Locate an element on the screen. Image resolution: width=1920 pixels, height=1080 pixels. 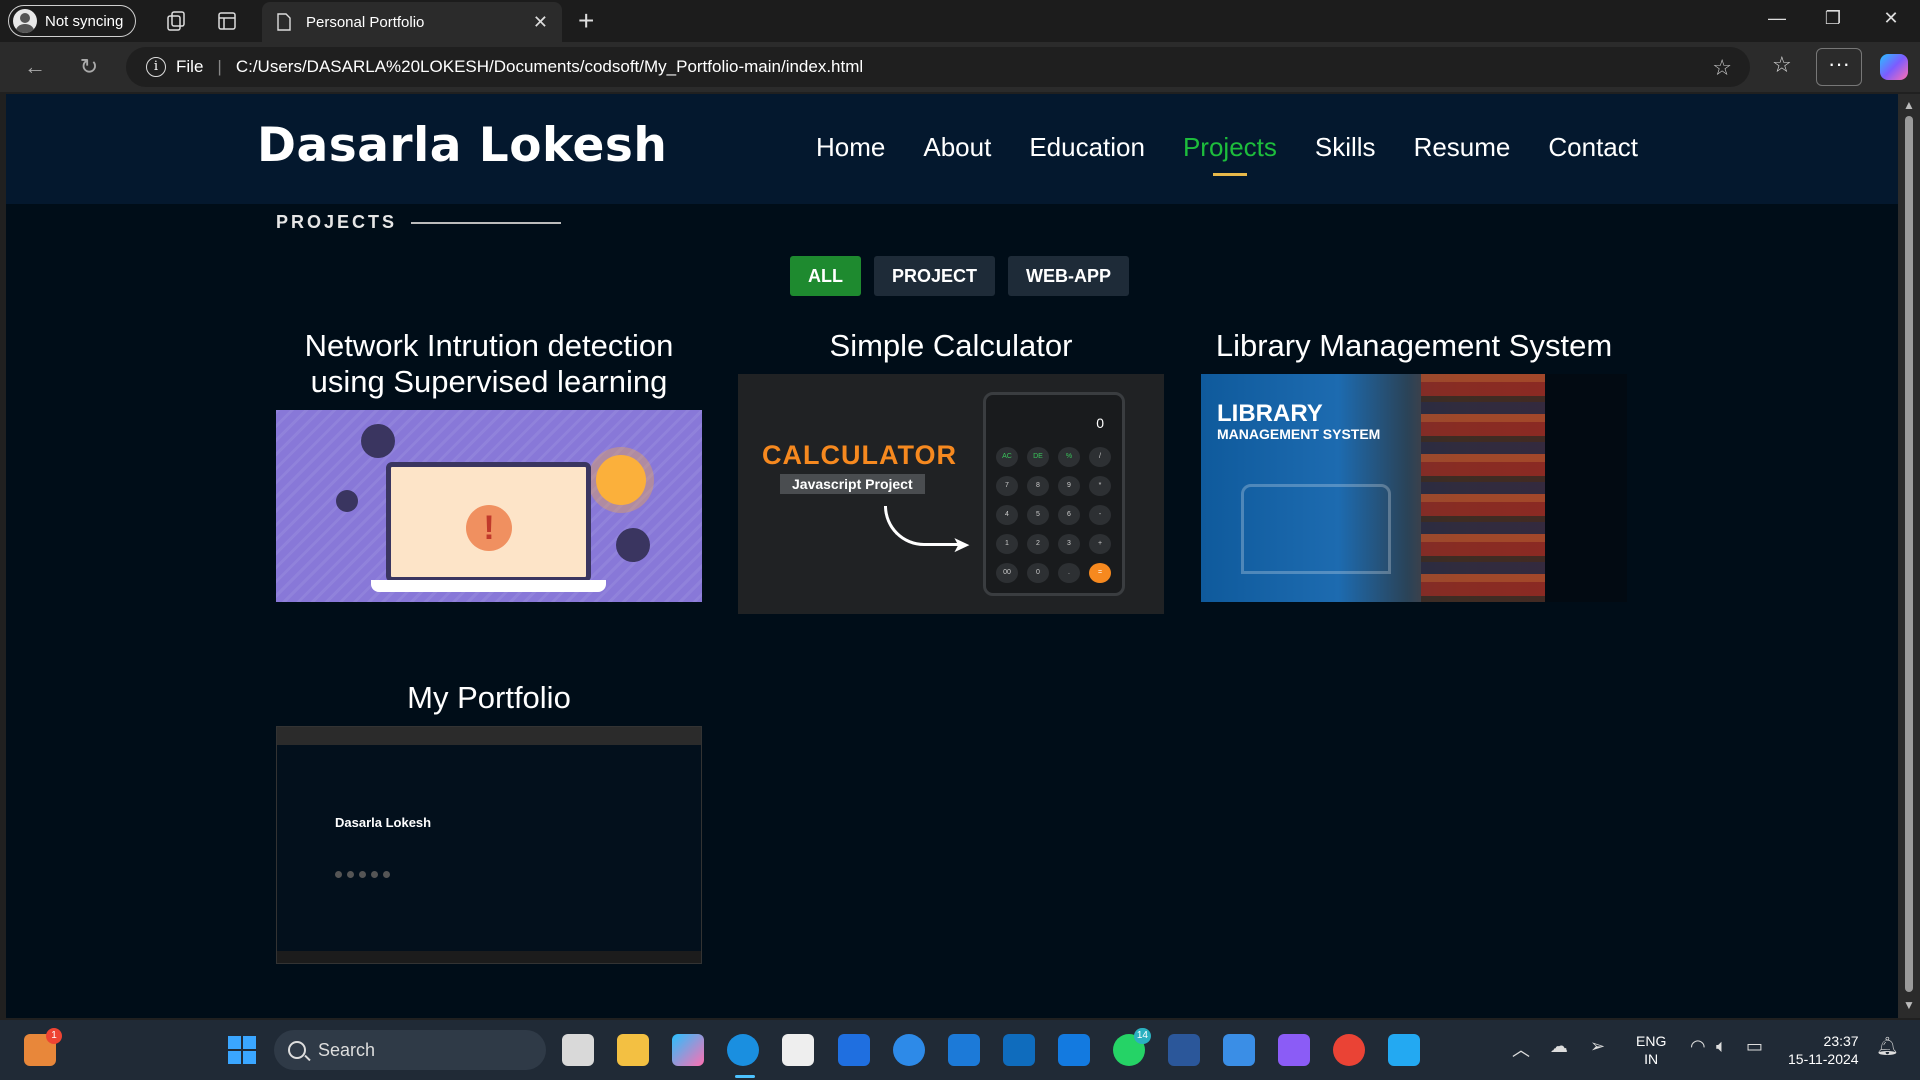
site-brand: Dasarla Lokesh is located at coordinates (462, 145).